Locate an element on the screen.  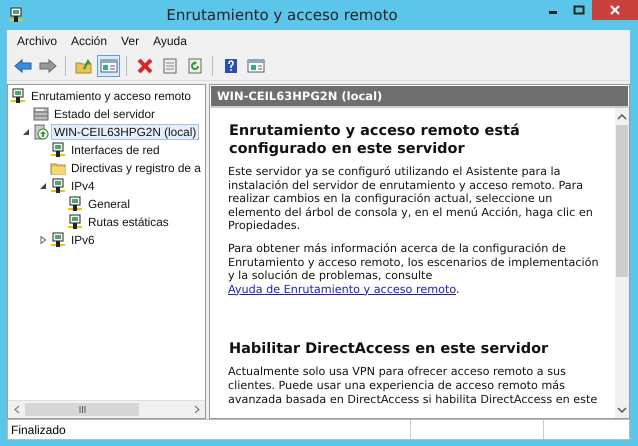
paragraph: Este servidor ya se configuró utilizando el Asistente para la instalación del servidor de enrutamiento y acceso remoto. Para realizar cambios en la configuración actual, seleccione un elemento del árbol de consola y, en el menú Acción, haga clic en Propiedades. is located at coordinates (411, 199).